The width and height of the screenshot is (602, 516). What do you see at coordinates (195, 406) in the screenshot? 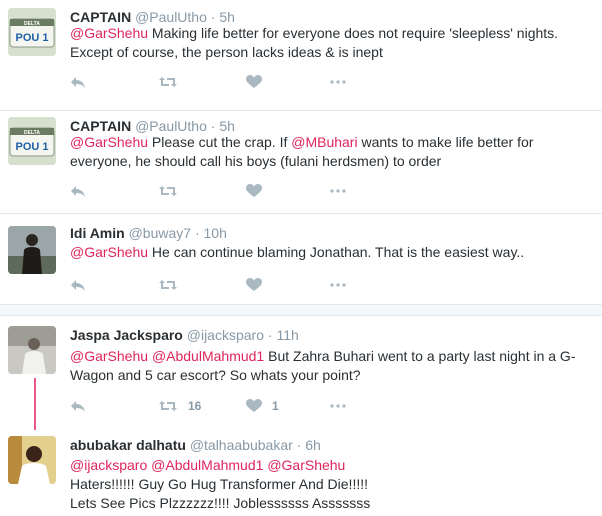
I see `retweet-count: 16` at bounding box center [195, 406].